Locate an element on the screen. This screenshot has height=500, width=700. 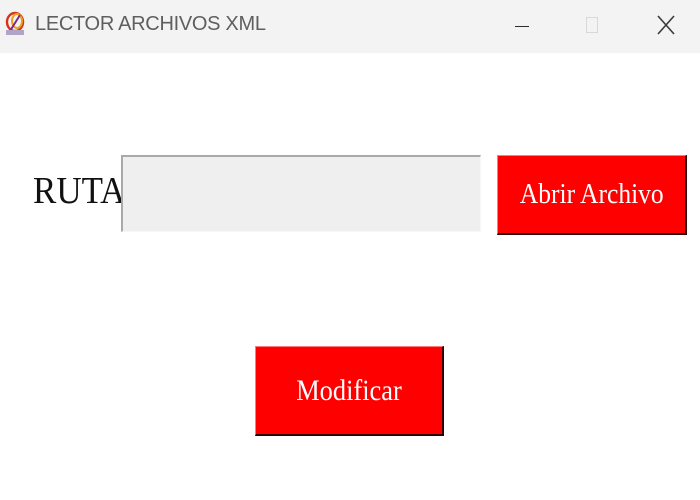
maximize-button is located at coordinates (593, 26).